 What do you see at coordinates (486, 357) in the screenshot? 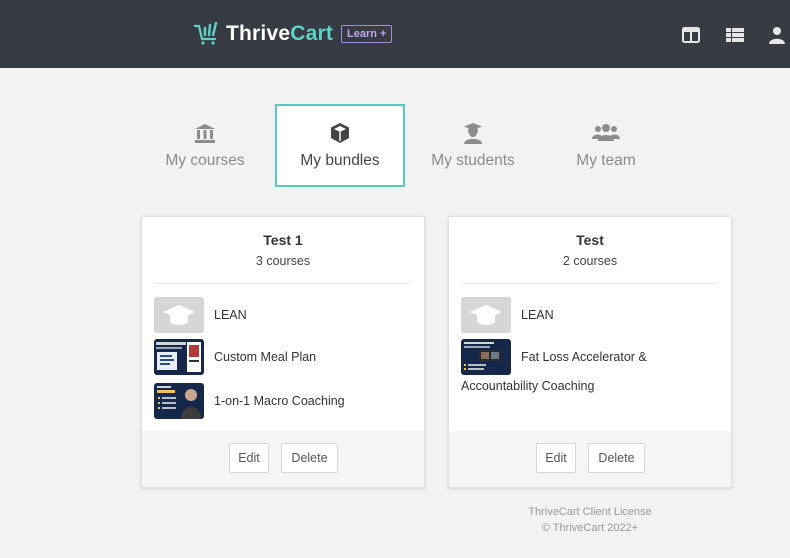
I see `fat-loss-thumbnail` at bounding box center [486, 357].